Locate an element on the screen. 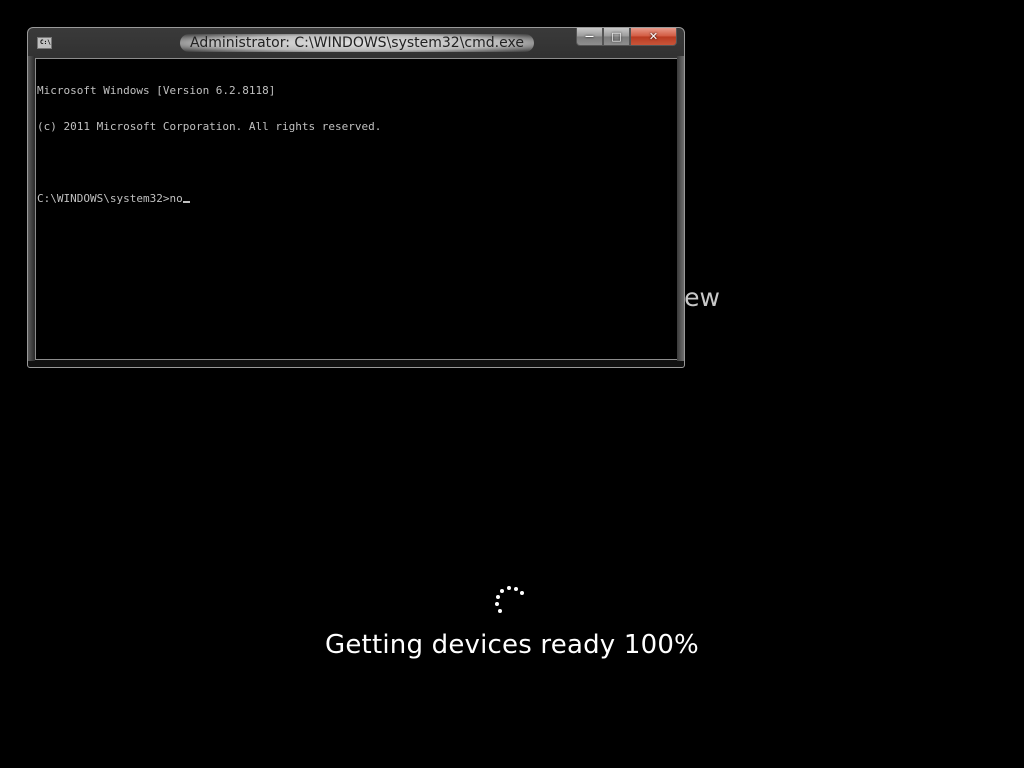 The image size is (1024, 768). console-input: no is located at coordinates (175, 198).